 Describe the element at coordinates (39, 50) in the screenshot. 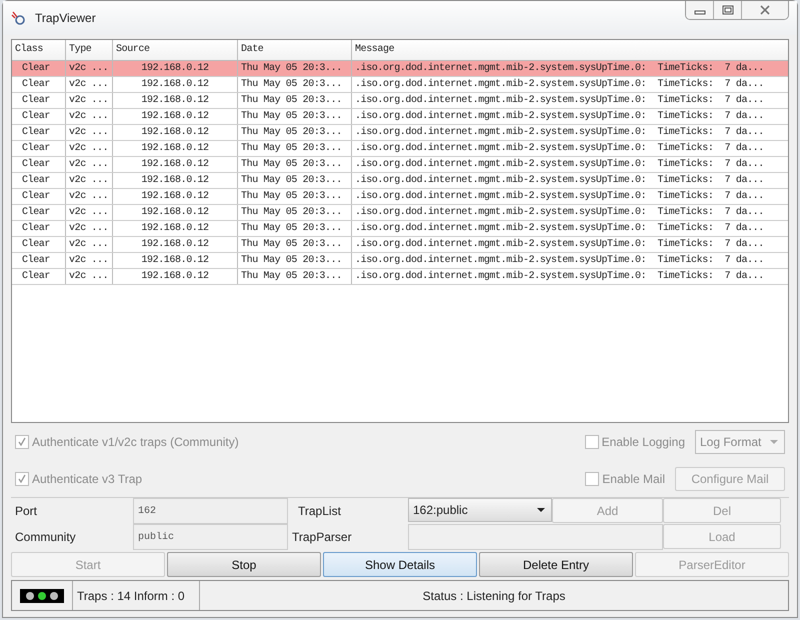

I see `column-header: Class` at that location.